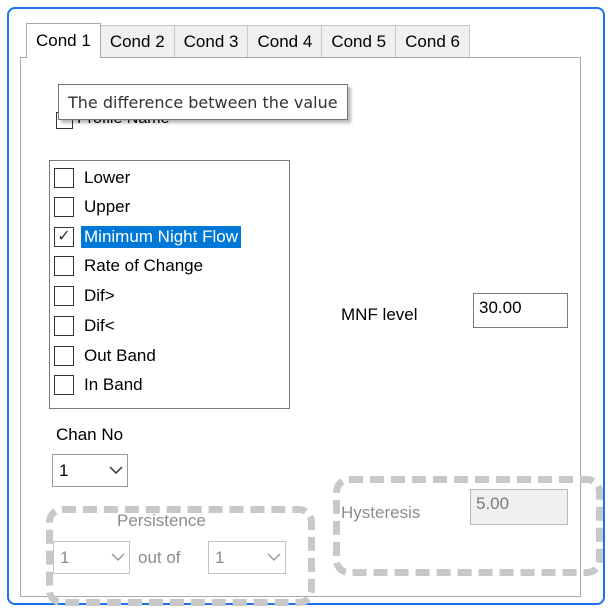 This screenshot has width=612, height=612. I want to click on tab-cond-3: Cond 3, so click(211, 41).